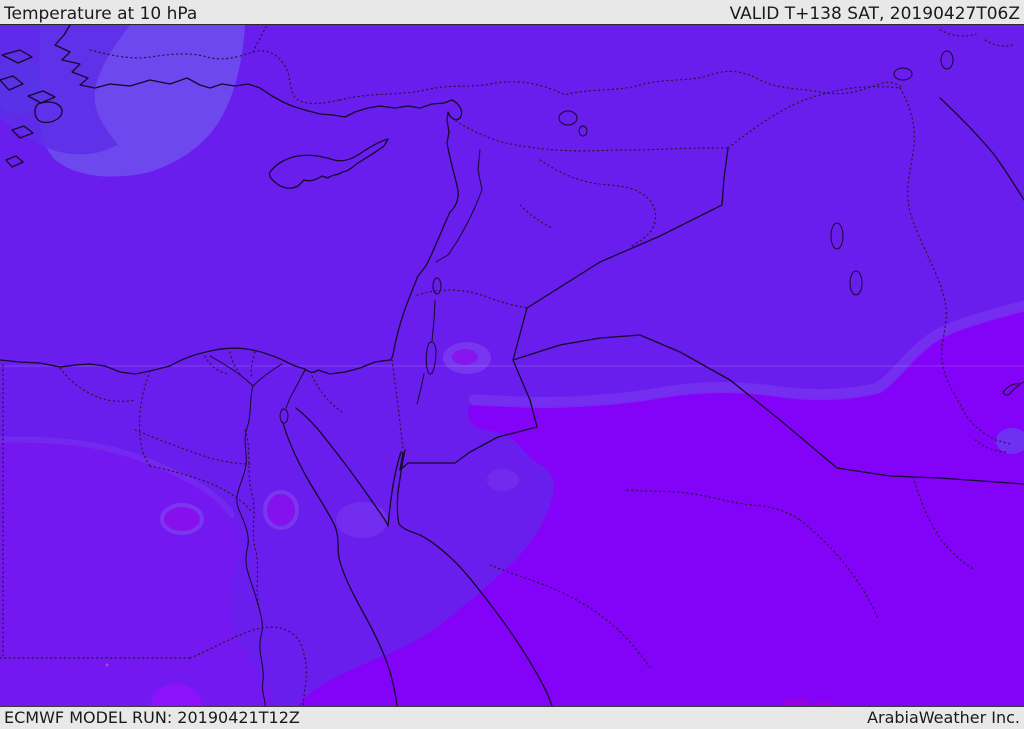  Describe the element at coordinates (503, 480) in the screenshot. I see `shade-blob-tabuk` at that location.